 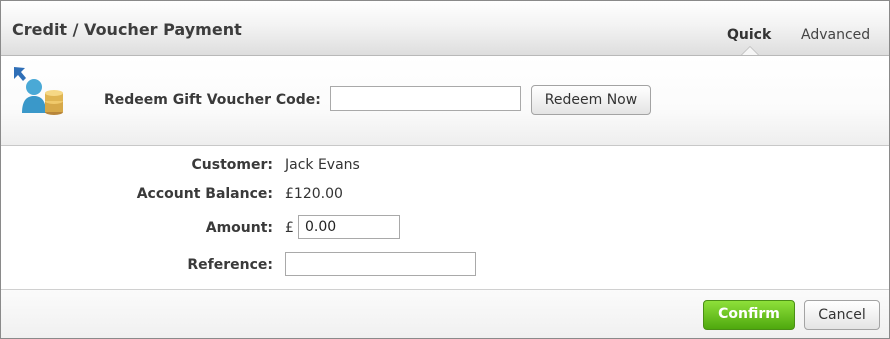 I want to click on dialog-title: Credit / Voucher Payment, so click(x=127, y=29).